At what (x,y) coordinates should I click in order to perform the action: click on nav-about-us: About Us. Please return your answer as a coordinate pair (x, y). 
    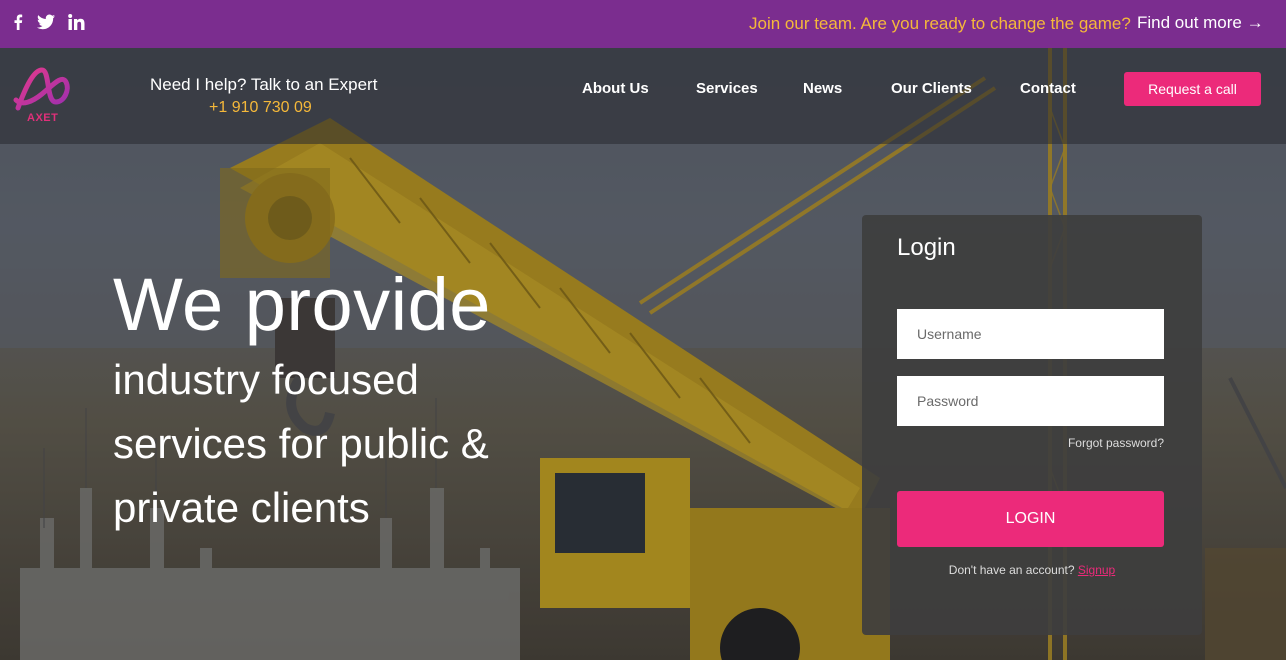
    Looking at the image, I should click on (615, 88).